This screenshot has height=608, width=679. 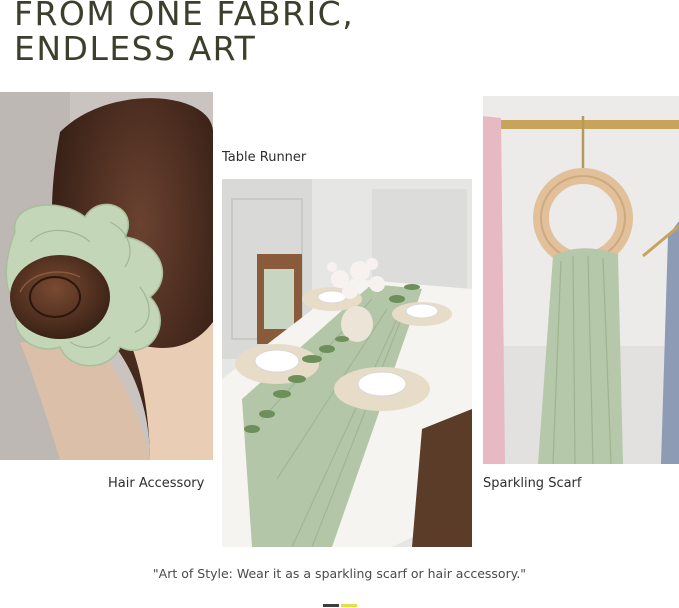 What do you see at coordinates (349, 605) in the screenshot?
I see `pager-dot` at bounding box center [349, 605].